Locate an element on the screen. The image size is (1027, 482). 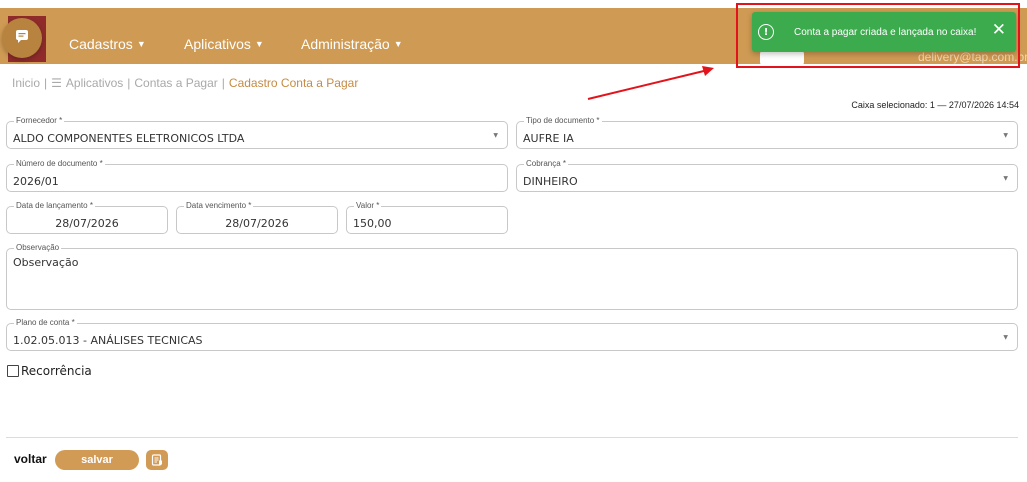
valor-input: Valor * 150,00 is located at coordinates (427, 217).